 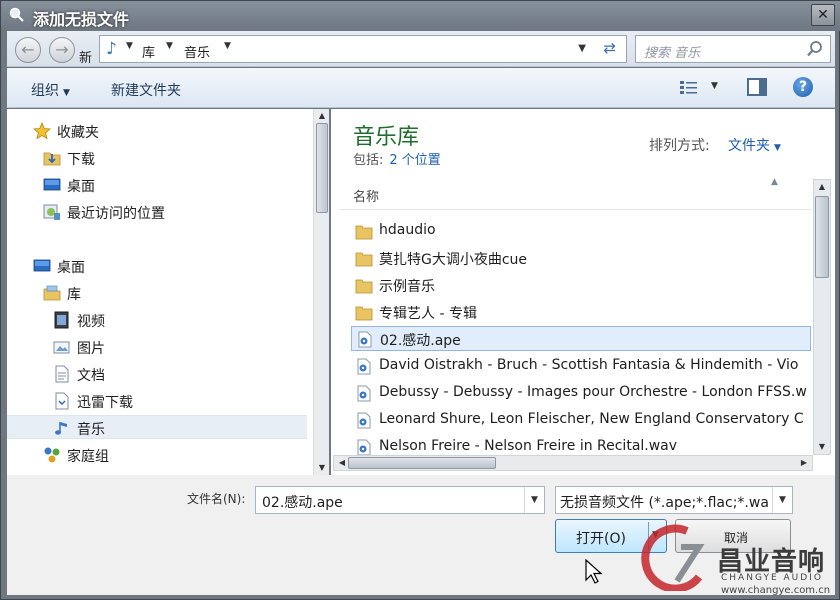 I want to click on thunder-download-icon, so click(x=62, y=401).